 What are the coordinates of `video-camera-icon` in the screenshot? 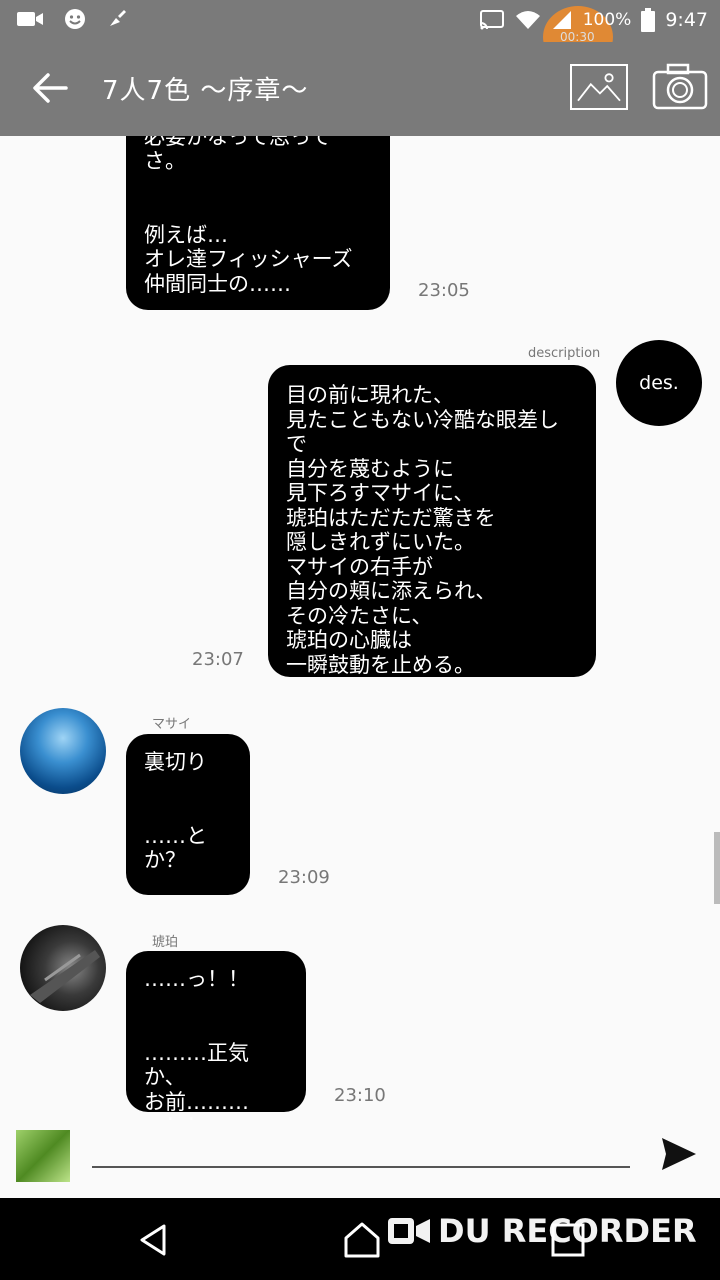 It's located at (30, 19).